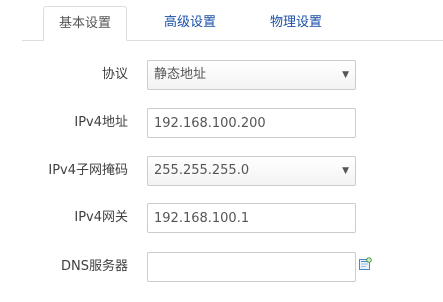 The width and height of the screenshot is (443, 302). What do you see at coordinates (85, 23) in the screenshot?
I see `tab-basic-settings: 基本设置` at bounding box center [85, 23].